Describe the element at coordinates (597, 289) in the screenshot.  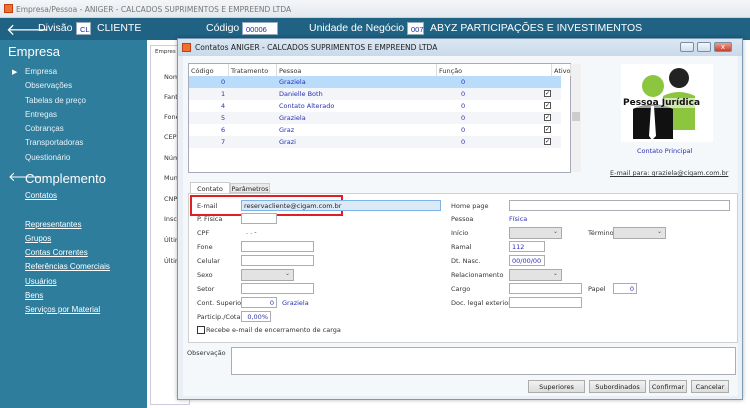
I see `papel-label: Papel` at that location.